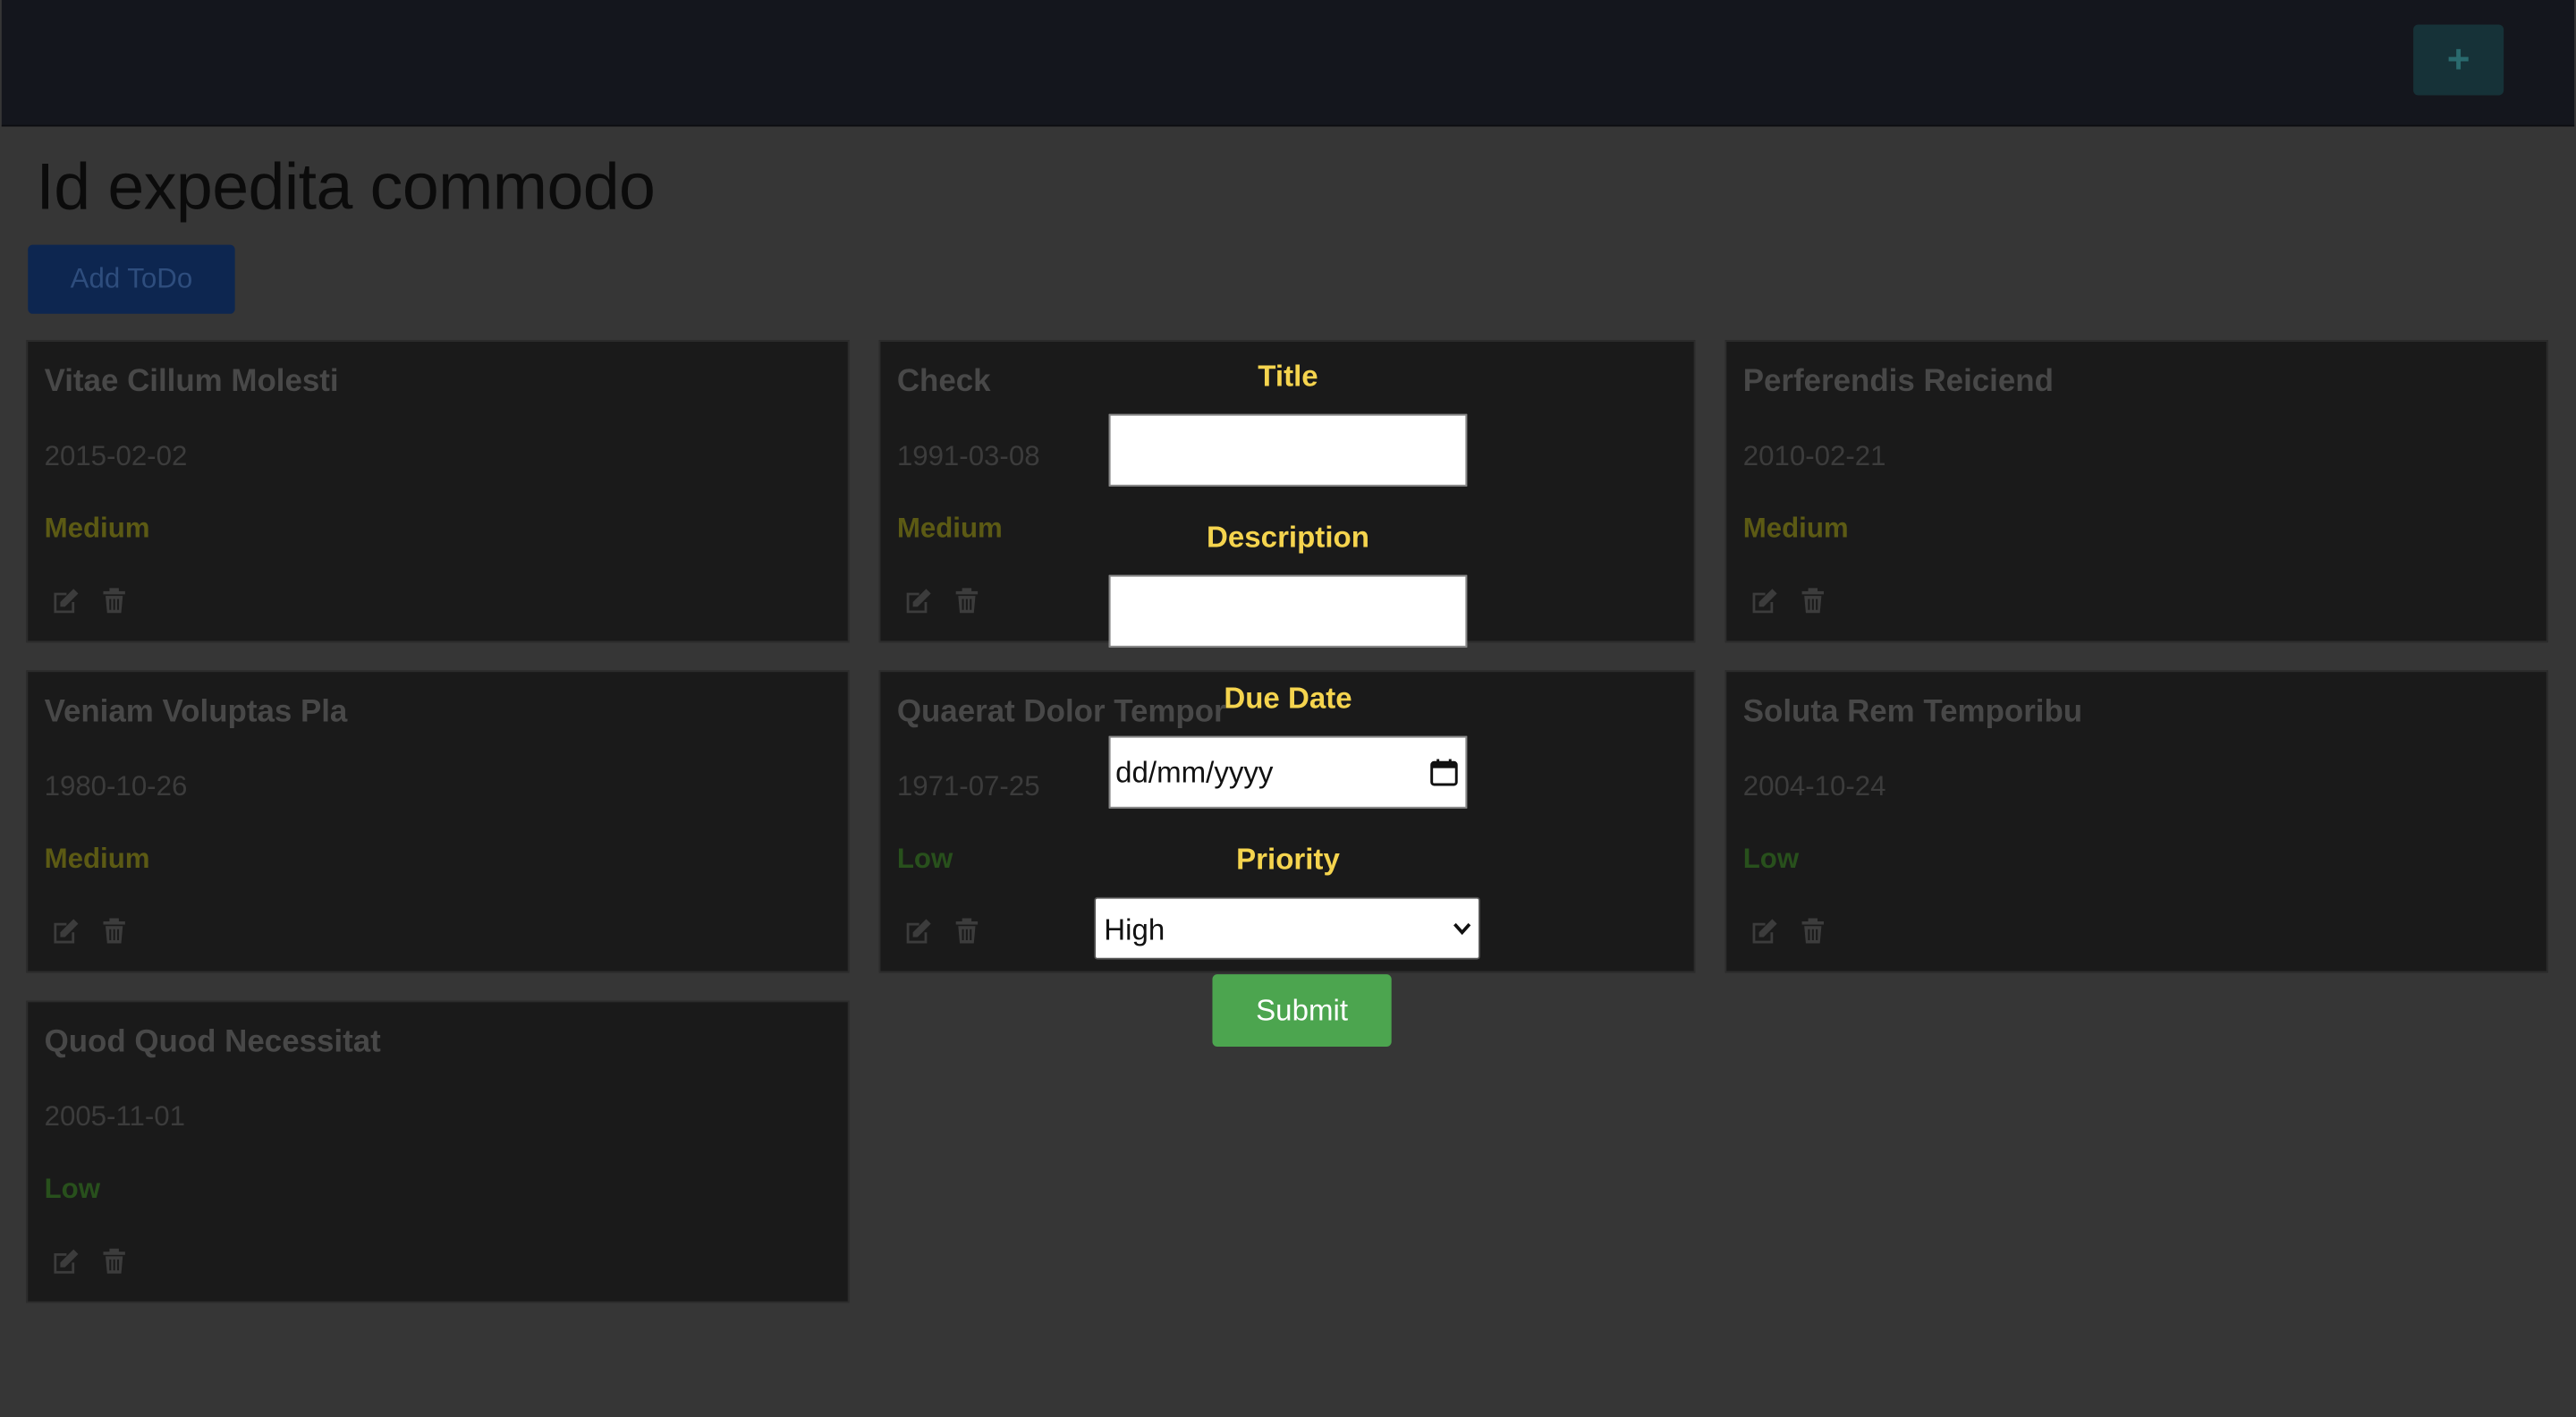  Describe the element at coordinates (1288, 611) in the screenshot. I see `description-input` at that location.